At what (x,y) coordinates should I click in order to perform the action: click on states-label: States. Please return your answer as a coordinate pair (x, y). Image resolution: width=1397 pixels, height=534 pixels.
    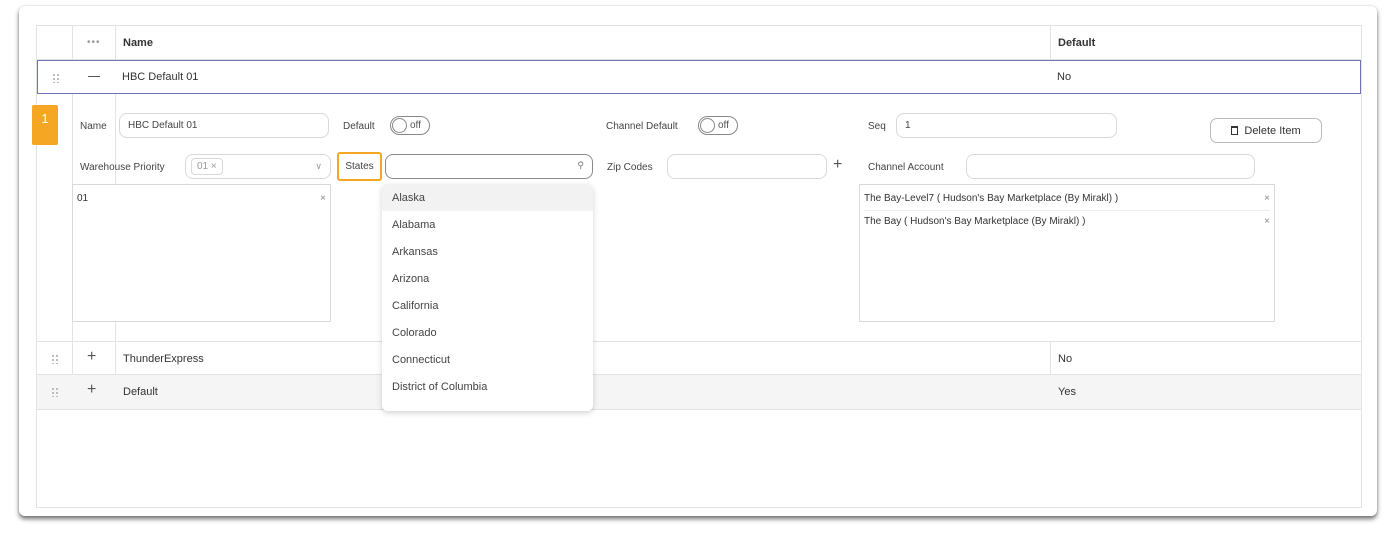
    Looking at the image, I should click on (359, 166).